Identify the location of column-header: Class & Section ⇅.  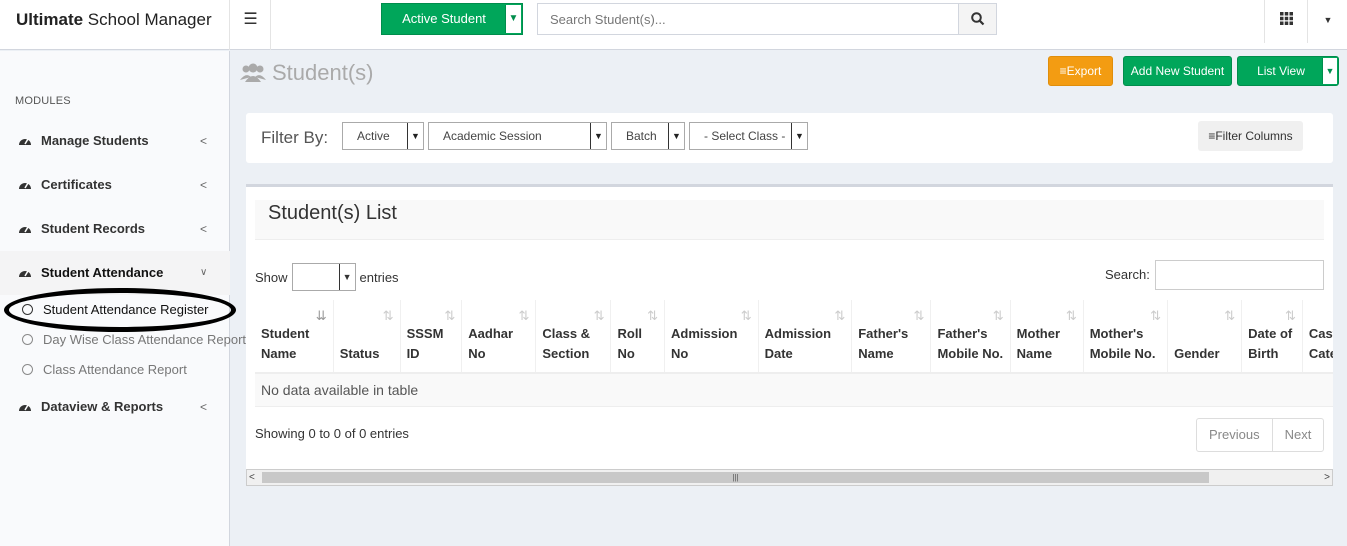
(573, 337).